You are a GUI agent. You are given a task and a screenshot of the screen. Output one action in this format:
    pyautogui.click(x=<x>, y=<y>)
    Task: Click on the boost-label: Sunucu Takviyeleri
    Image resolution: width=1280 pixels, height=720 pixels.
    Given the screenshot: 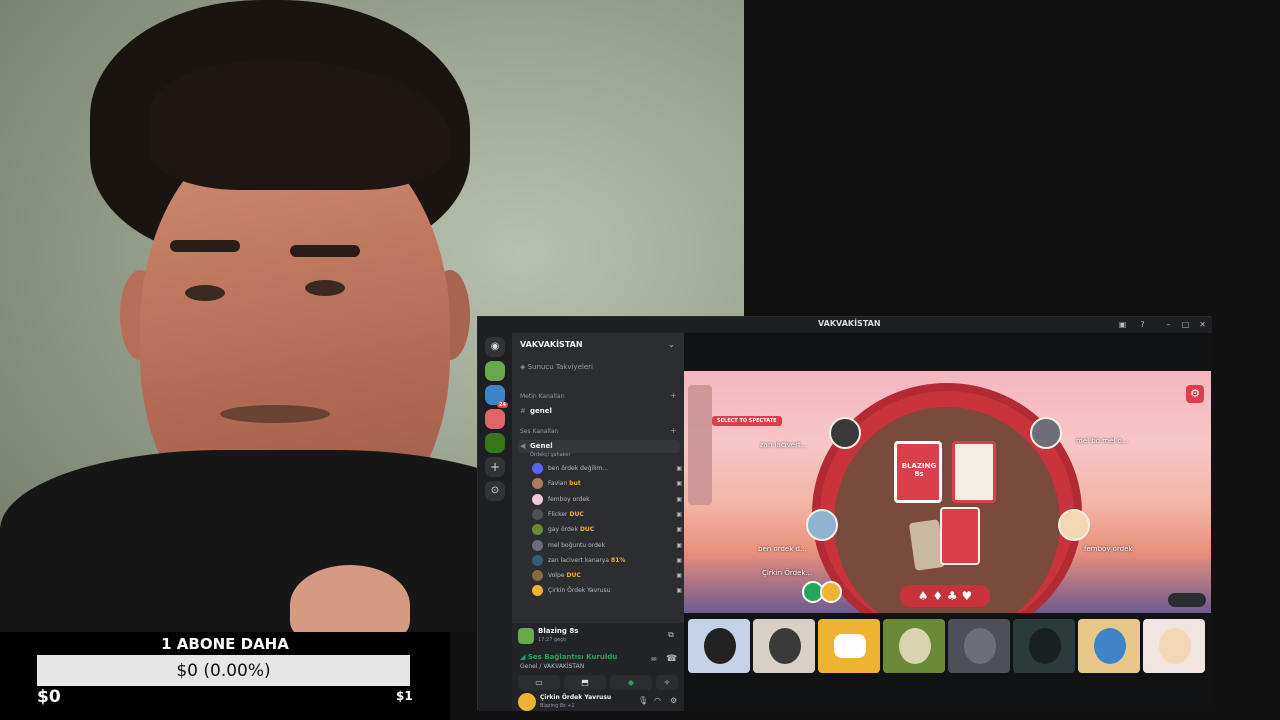 What is the action you would take?
    pyautogui.click(x=560, y=367)
    